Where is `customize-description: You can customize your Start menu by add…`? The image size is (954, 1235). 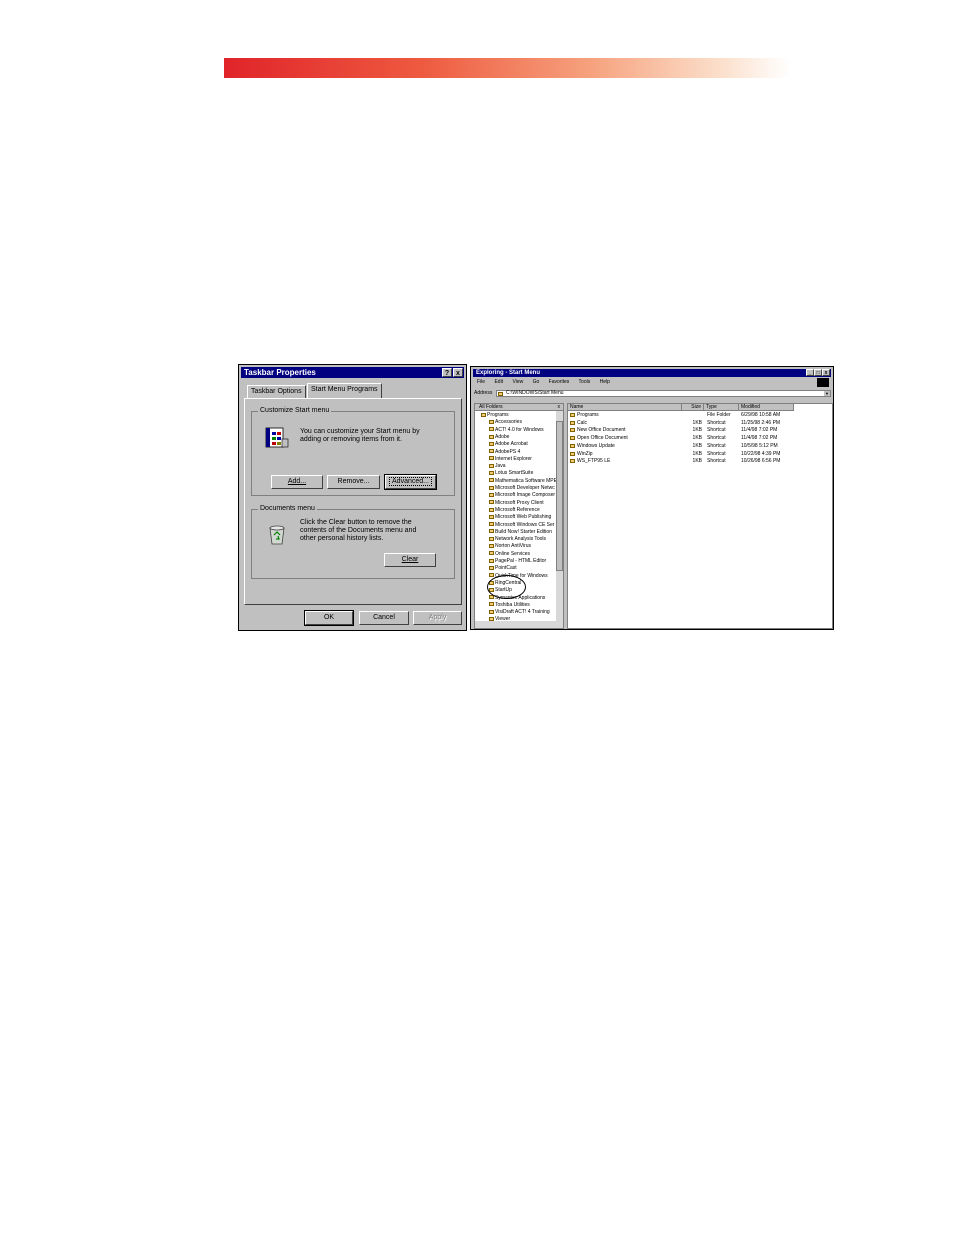 customize-description: You can customize your Start menu by add… is located at coordinates (360, 435).